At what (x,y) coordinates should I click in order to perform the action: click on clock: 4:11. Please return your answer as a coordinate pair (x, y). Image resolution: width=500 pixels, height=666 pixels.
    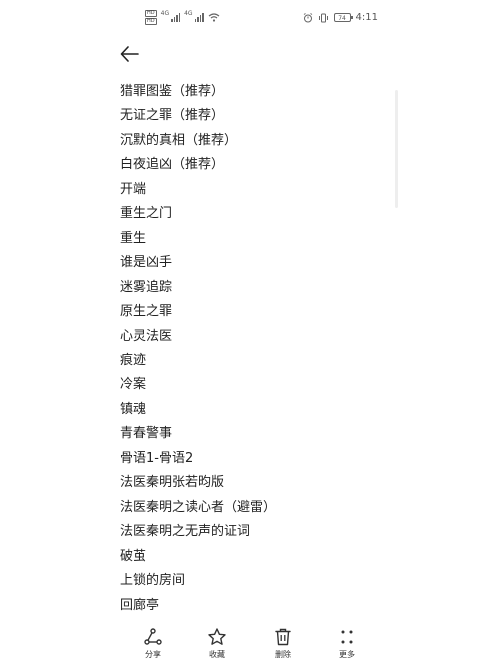
    Looking at the image, I should click on (366, 17).